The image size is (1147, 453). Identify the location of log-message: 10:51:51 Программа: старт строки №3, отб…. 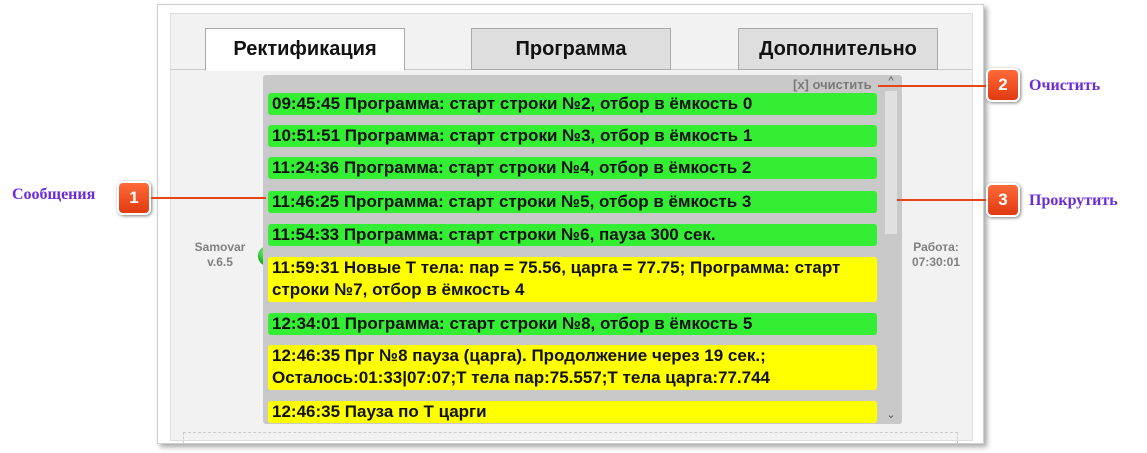
(572, 136).